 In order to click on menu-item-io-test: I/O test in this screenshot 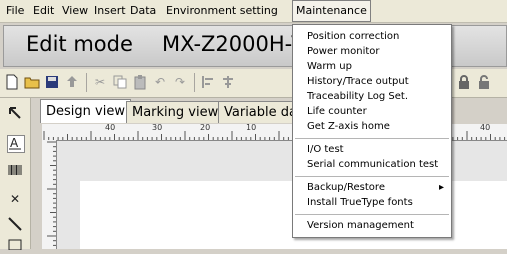, I will do `click(325, 149)`.